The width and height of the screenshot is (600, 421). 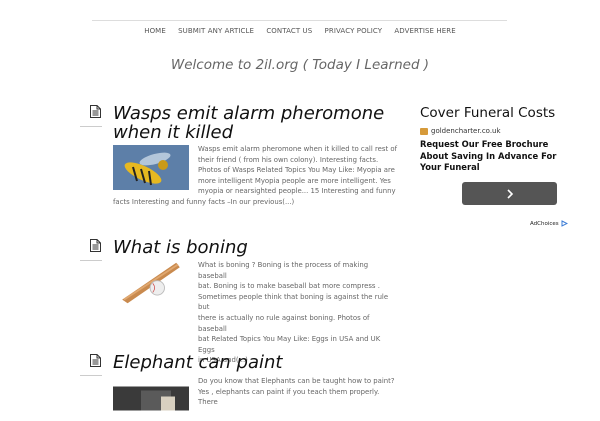 What do you see at coordinates (354, 31) in the screenshot?
I see `nav-privacy-policy: PRIVACY POLICY` at bounding box center [354, 31].